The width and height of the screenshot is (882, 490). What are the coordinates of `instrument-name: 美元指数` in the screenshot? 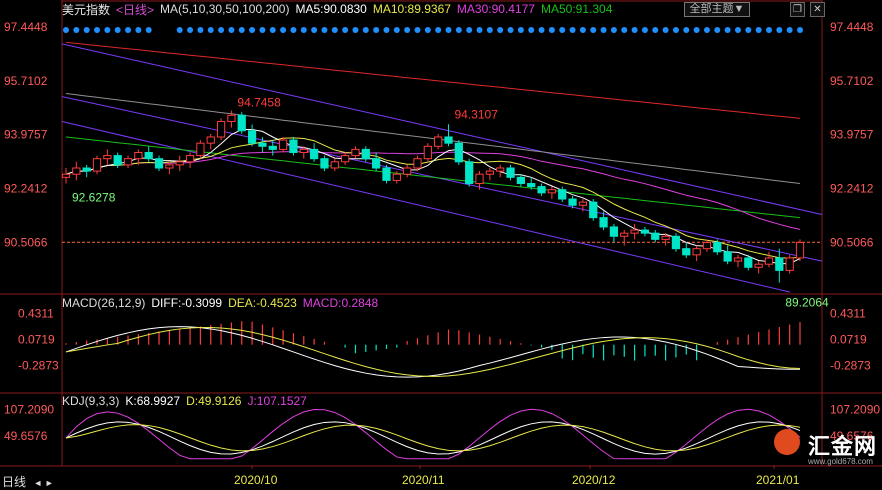 It's located at (86, 9).